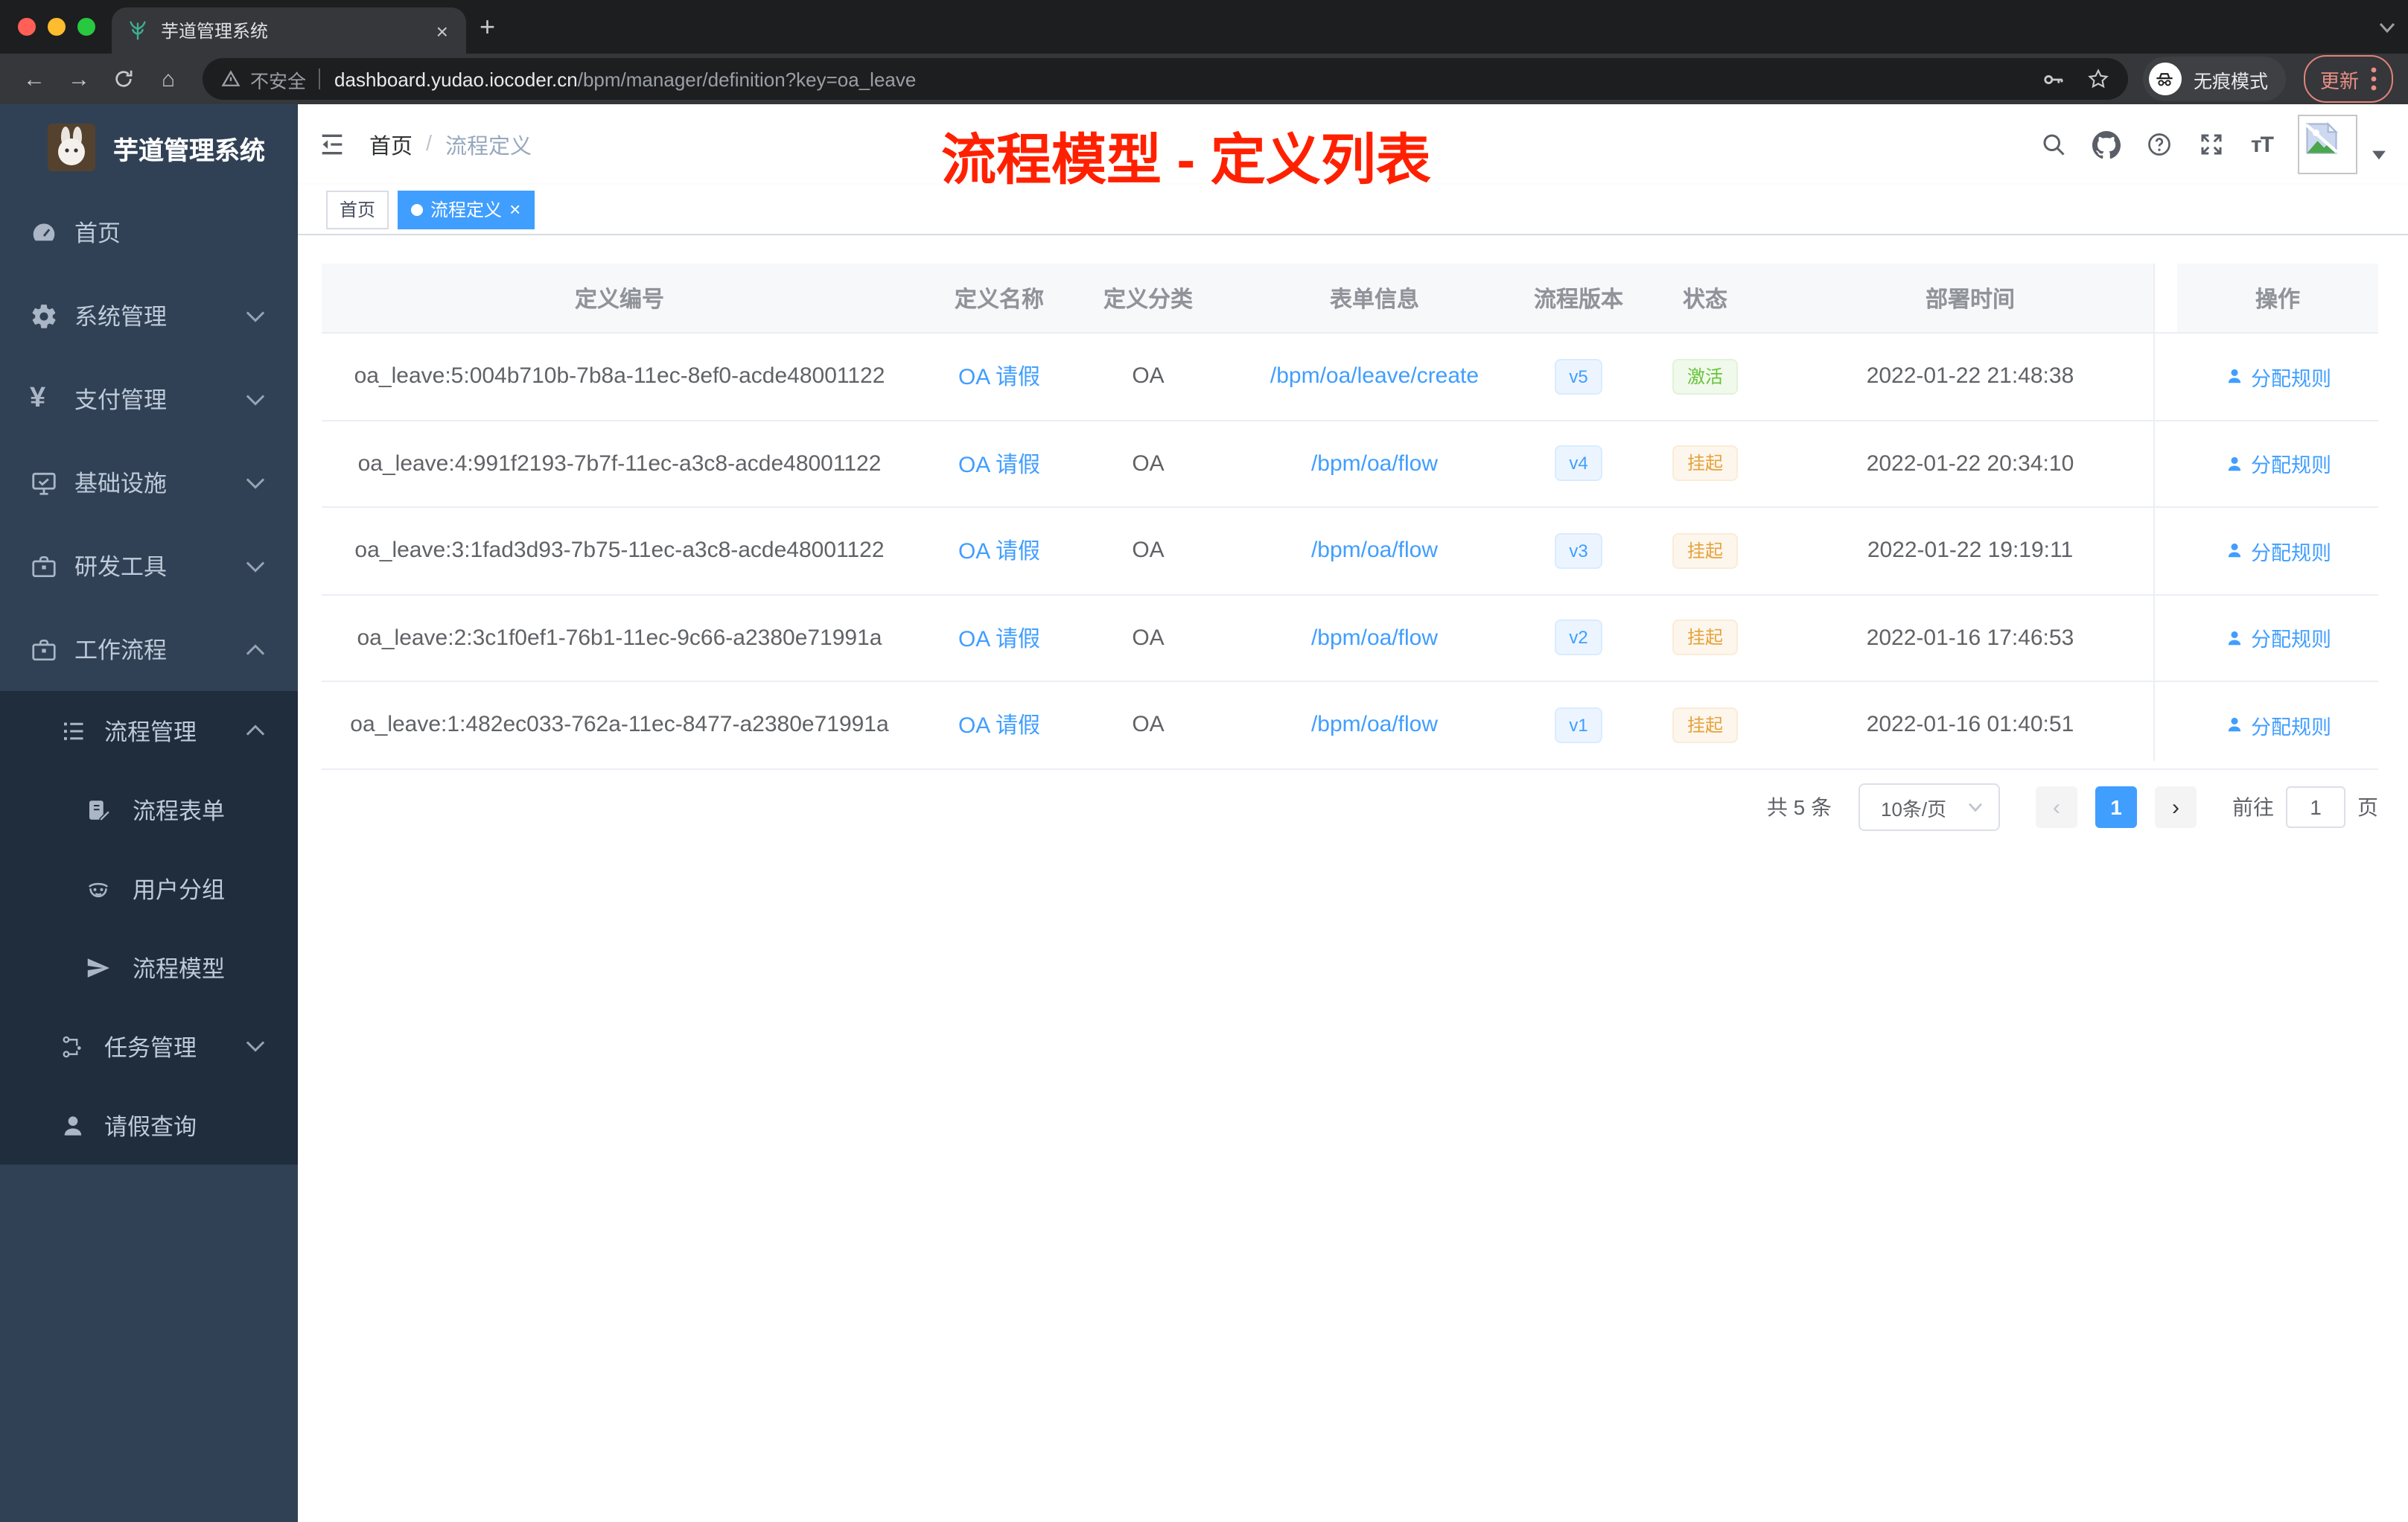  I want to click on app-title: 芋道管理系统, so click(189, 150).